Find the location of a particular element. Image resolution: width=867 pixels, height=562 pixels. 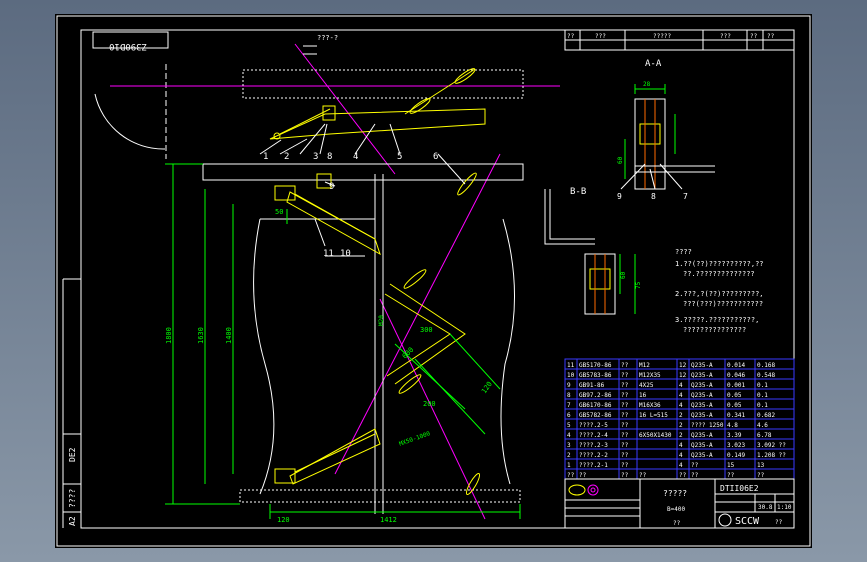

aa-dim-h: 60 is located at coordinates (620, 160).